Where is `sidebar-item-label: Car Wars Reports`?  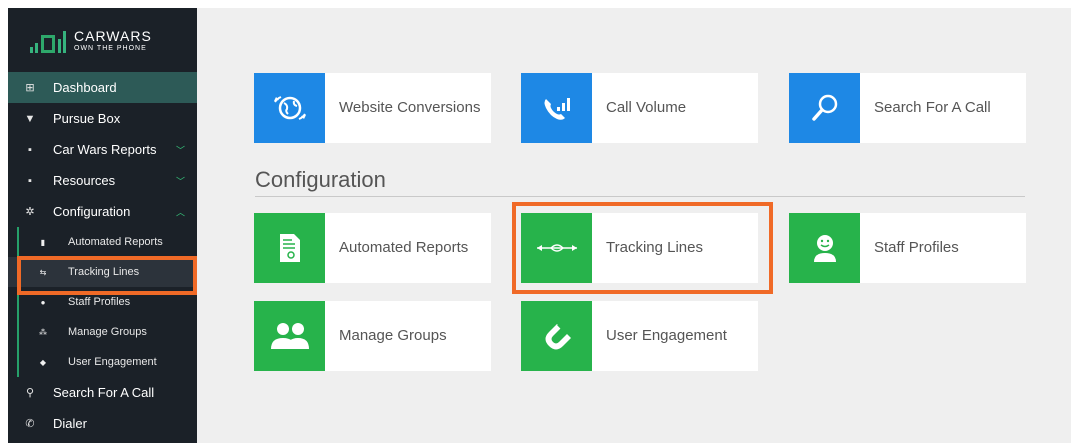 sidebar-item-label: Car Wars Reports is located at coordinates (105, 149).